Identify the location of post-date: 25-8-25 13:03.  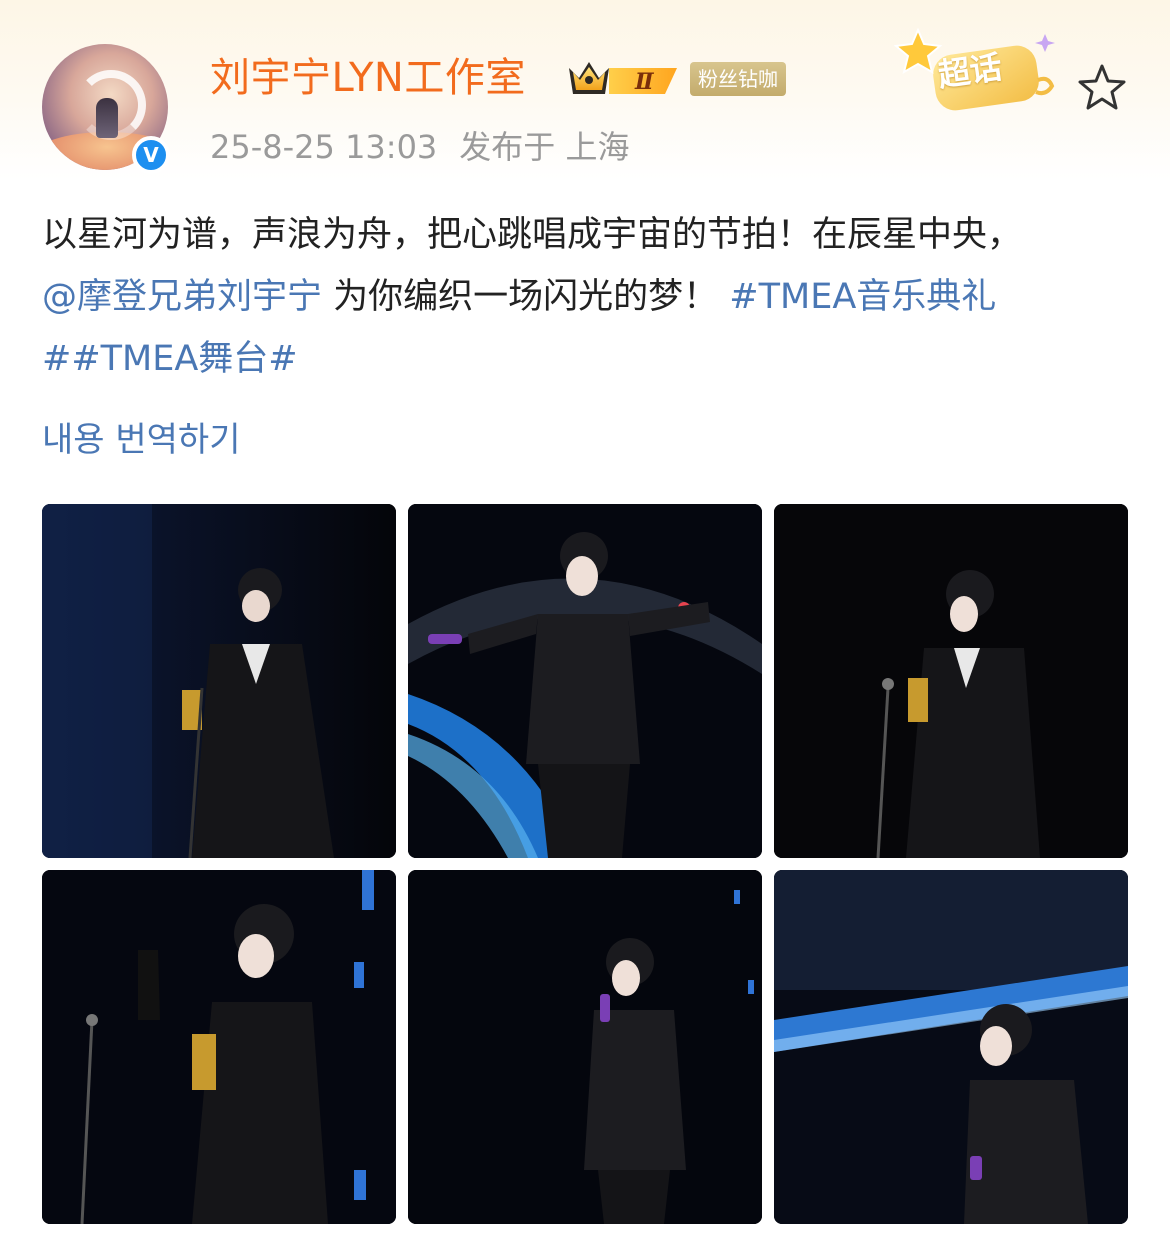
(324, 147).